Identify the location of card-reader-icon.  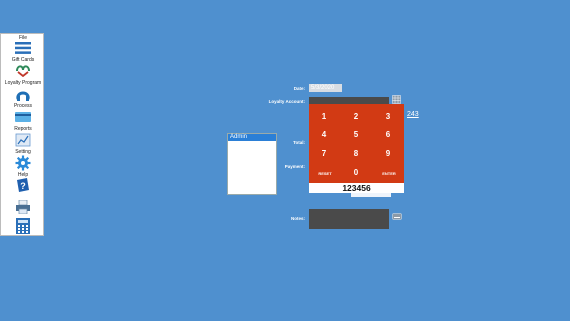
(396, 99).